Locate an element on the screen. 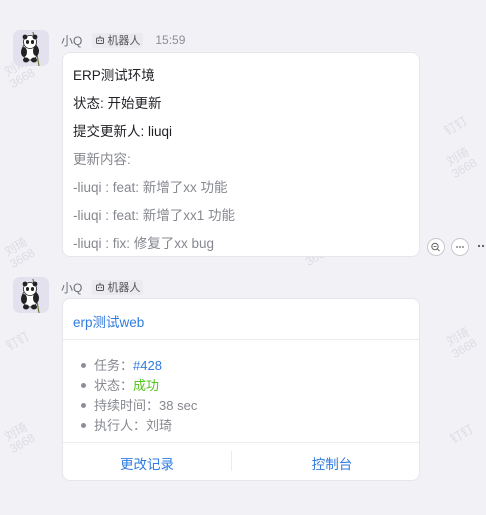 Image resolution: width=486 pixels, height=515 pixels. change-log-button: 更改记录 is located at coordinates (147, 463).